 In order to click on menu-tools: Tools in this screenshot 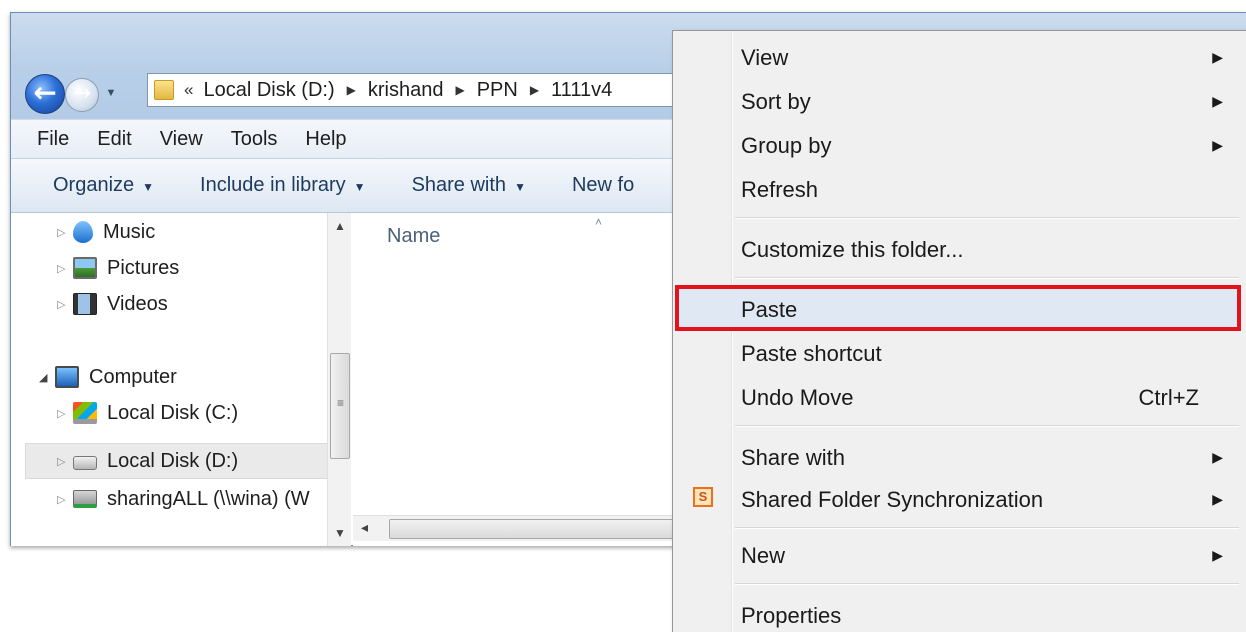, I will do `click(254, 139)`.